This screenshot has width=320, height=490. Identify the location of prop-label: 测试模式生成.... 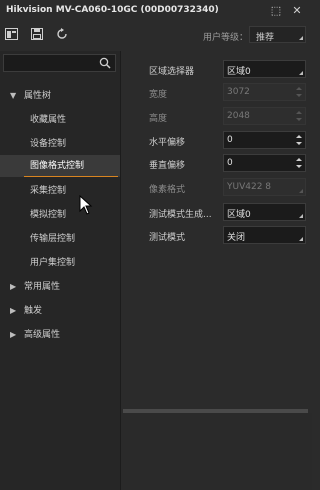
(180, 215).